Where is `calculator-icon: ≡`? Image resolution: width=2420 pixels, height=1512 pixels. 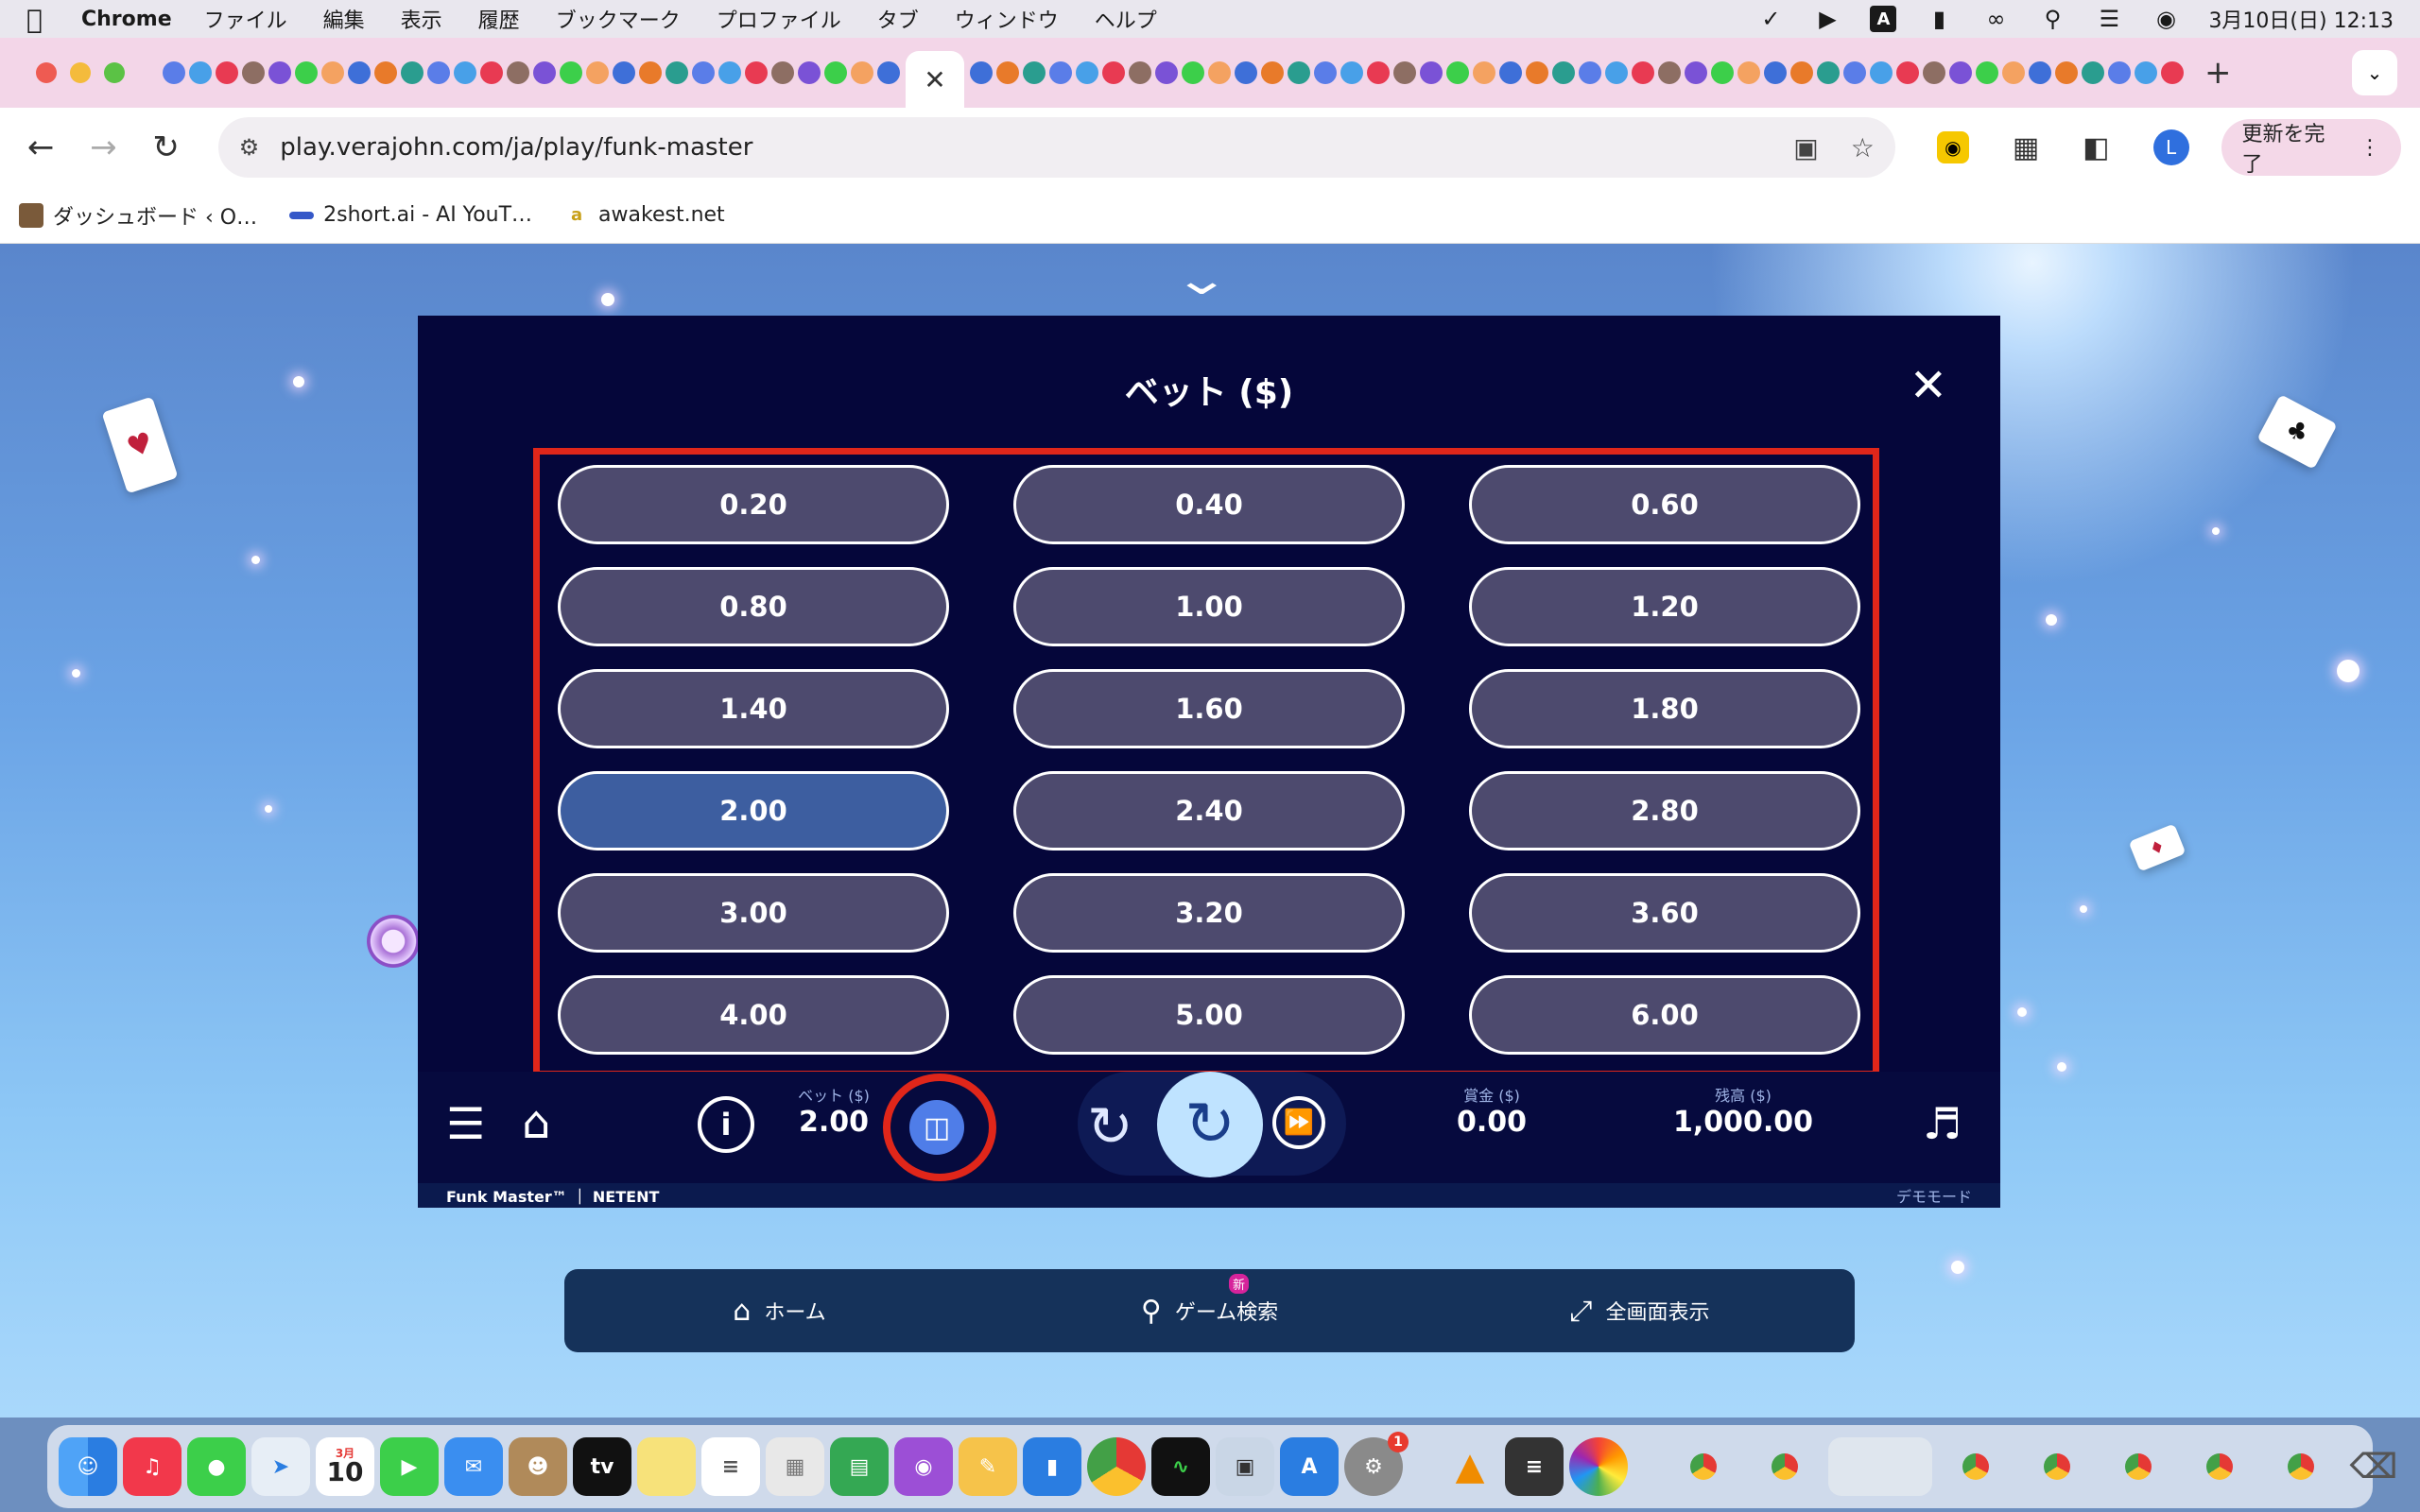 calculator-icon: ≡ is located at coordinates (1534, 1466).